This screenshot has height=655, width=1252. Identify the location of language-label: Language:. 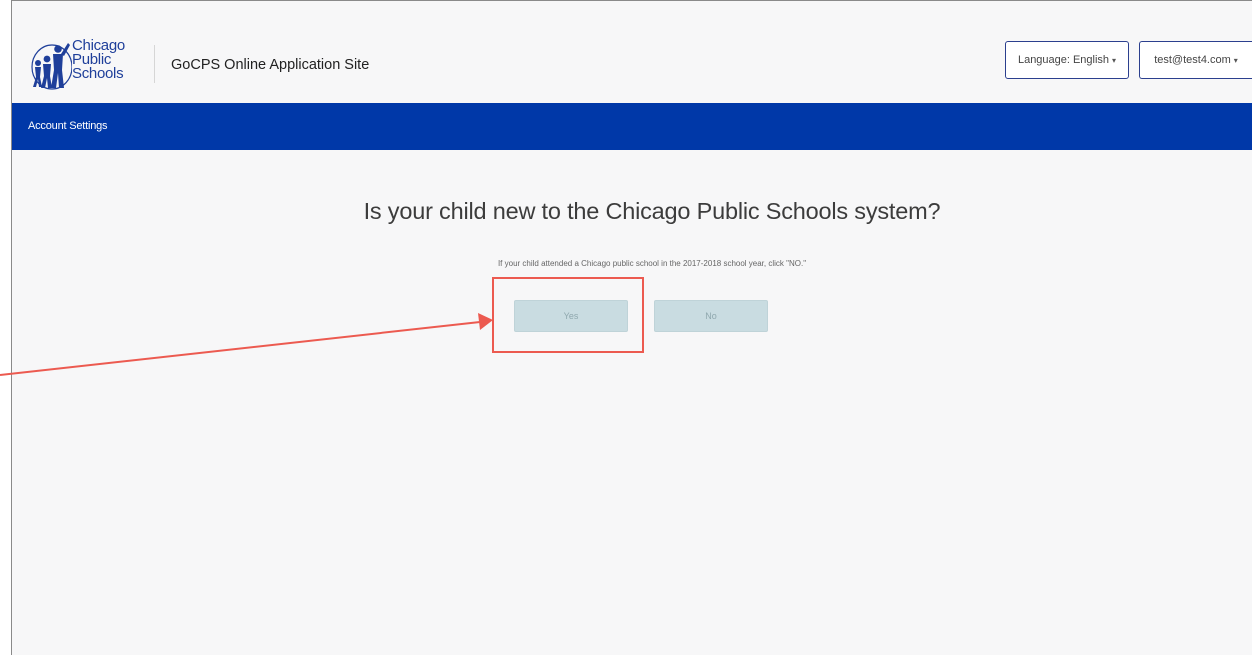
(1043, 60).